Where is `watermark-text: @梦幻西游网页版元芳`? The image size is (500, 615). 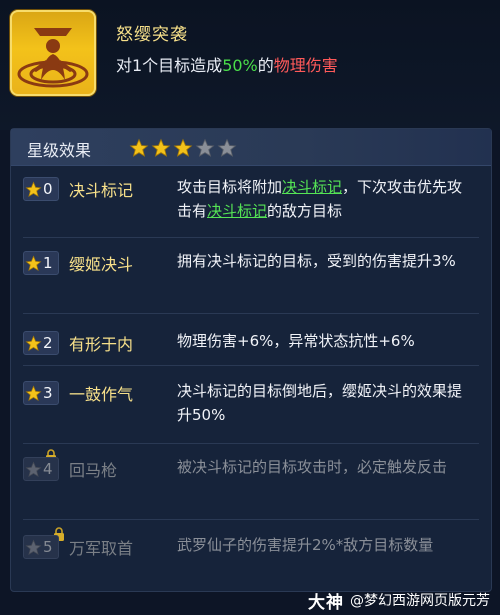
watermark-text: @梦幻西游网页版元芳 is located at coordinates (420, 601).